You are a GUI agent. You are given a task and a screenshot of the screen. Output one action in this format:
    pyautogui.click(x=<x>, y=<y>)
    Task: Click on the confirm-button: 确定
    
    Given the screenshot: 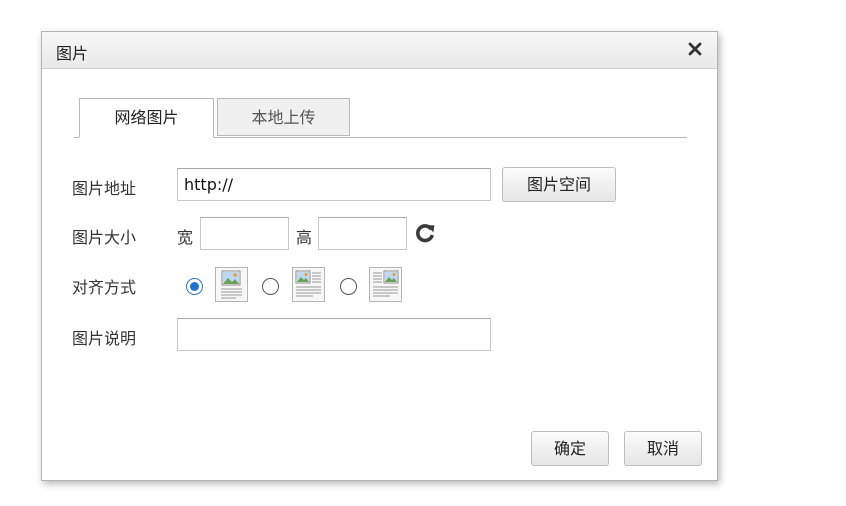 What is the action you would take?
    pyautogui.click(x=570, y=448)
    